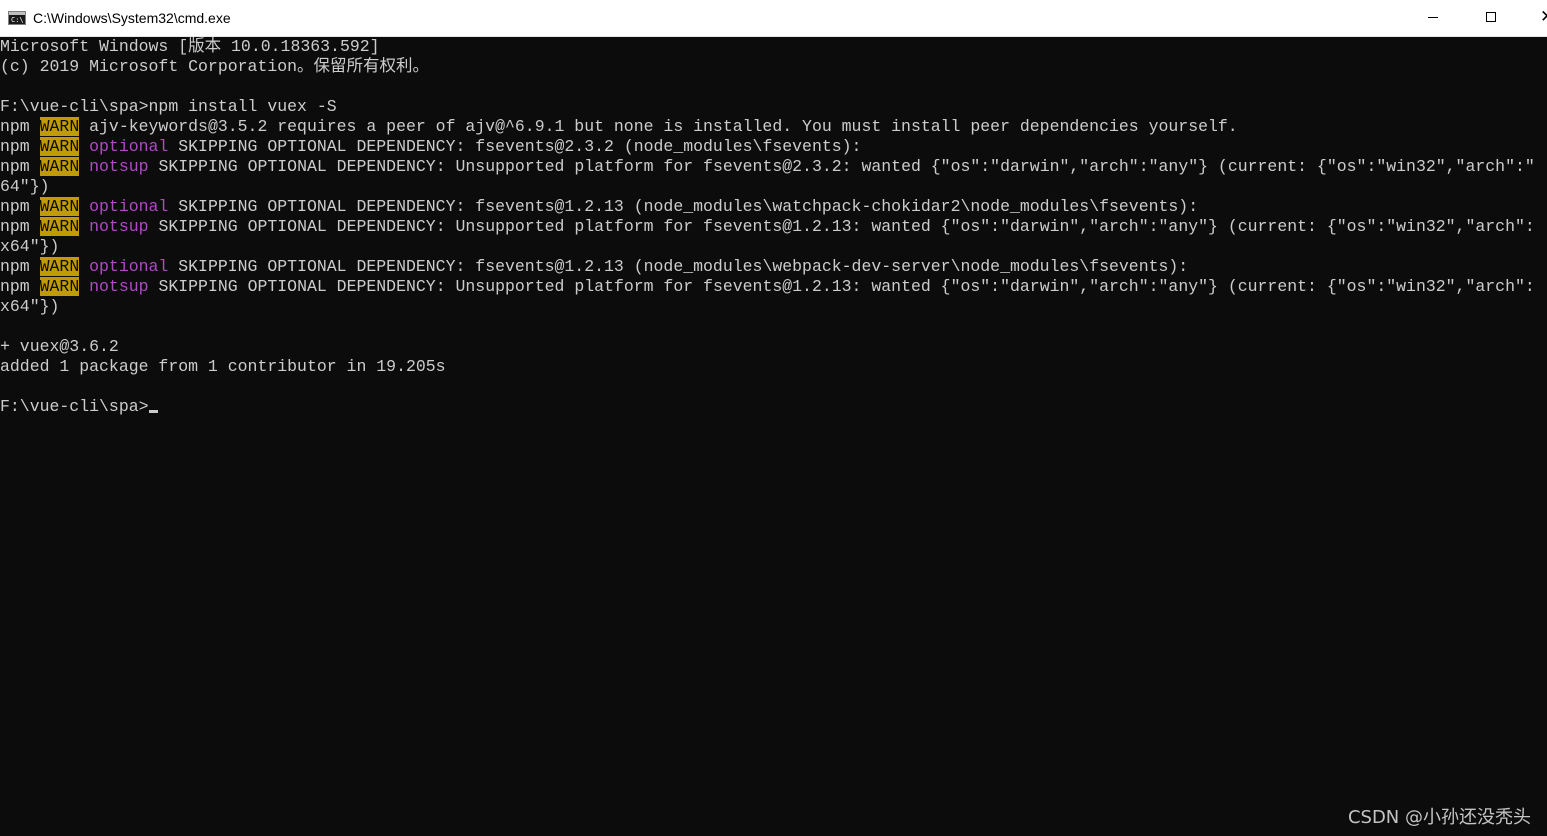  I want to click on console-line: 64"}), so click(773, 187).